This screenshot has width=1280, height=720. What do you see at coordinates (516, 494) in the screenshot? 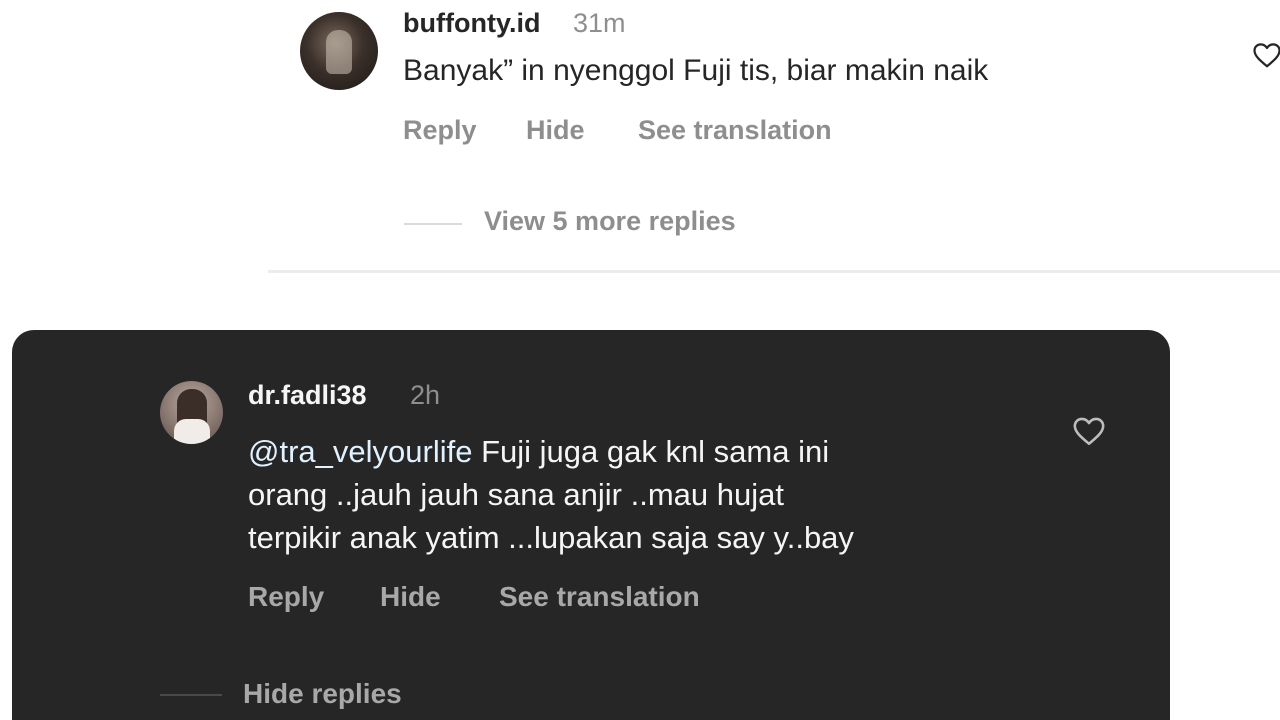
I see `comment-text-line-2: orang ..jauh jauh sana anjir ..mau hujat` at bounding box center [516, 494].